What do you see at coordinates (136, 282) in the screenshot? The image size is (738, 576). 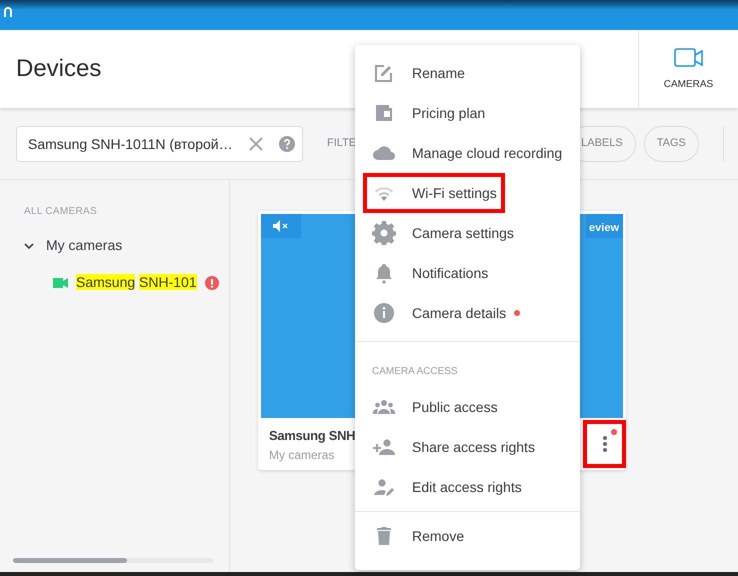 I see `camera-name: Samsung SNH-101` at bounding box center [136, 282].